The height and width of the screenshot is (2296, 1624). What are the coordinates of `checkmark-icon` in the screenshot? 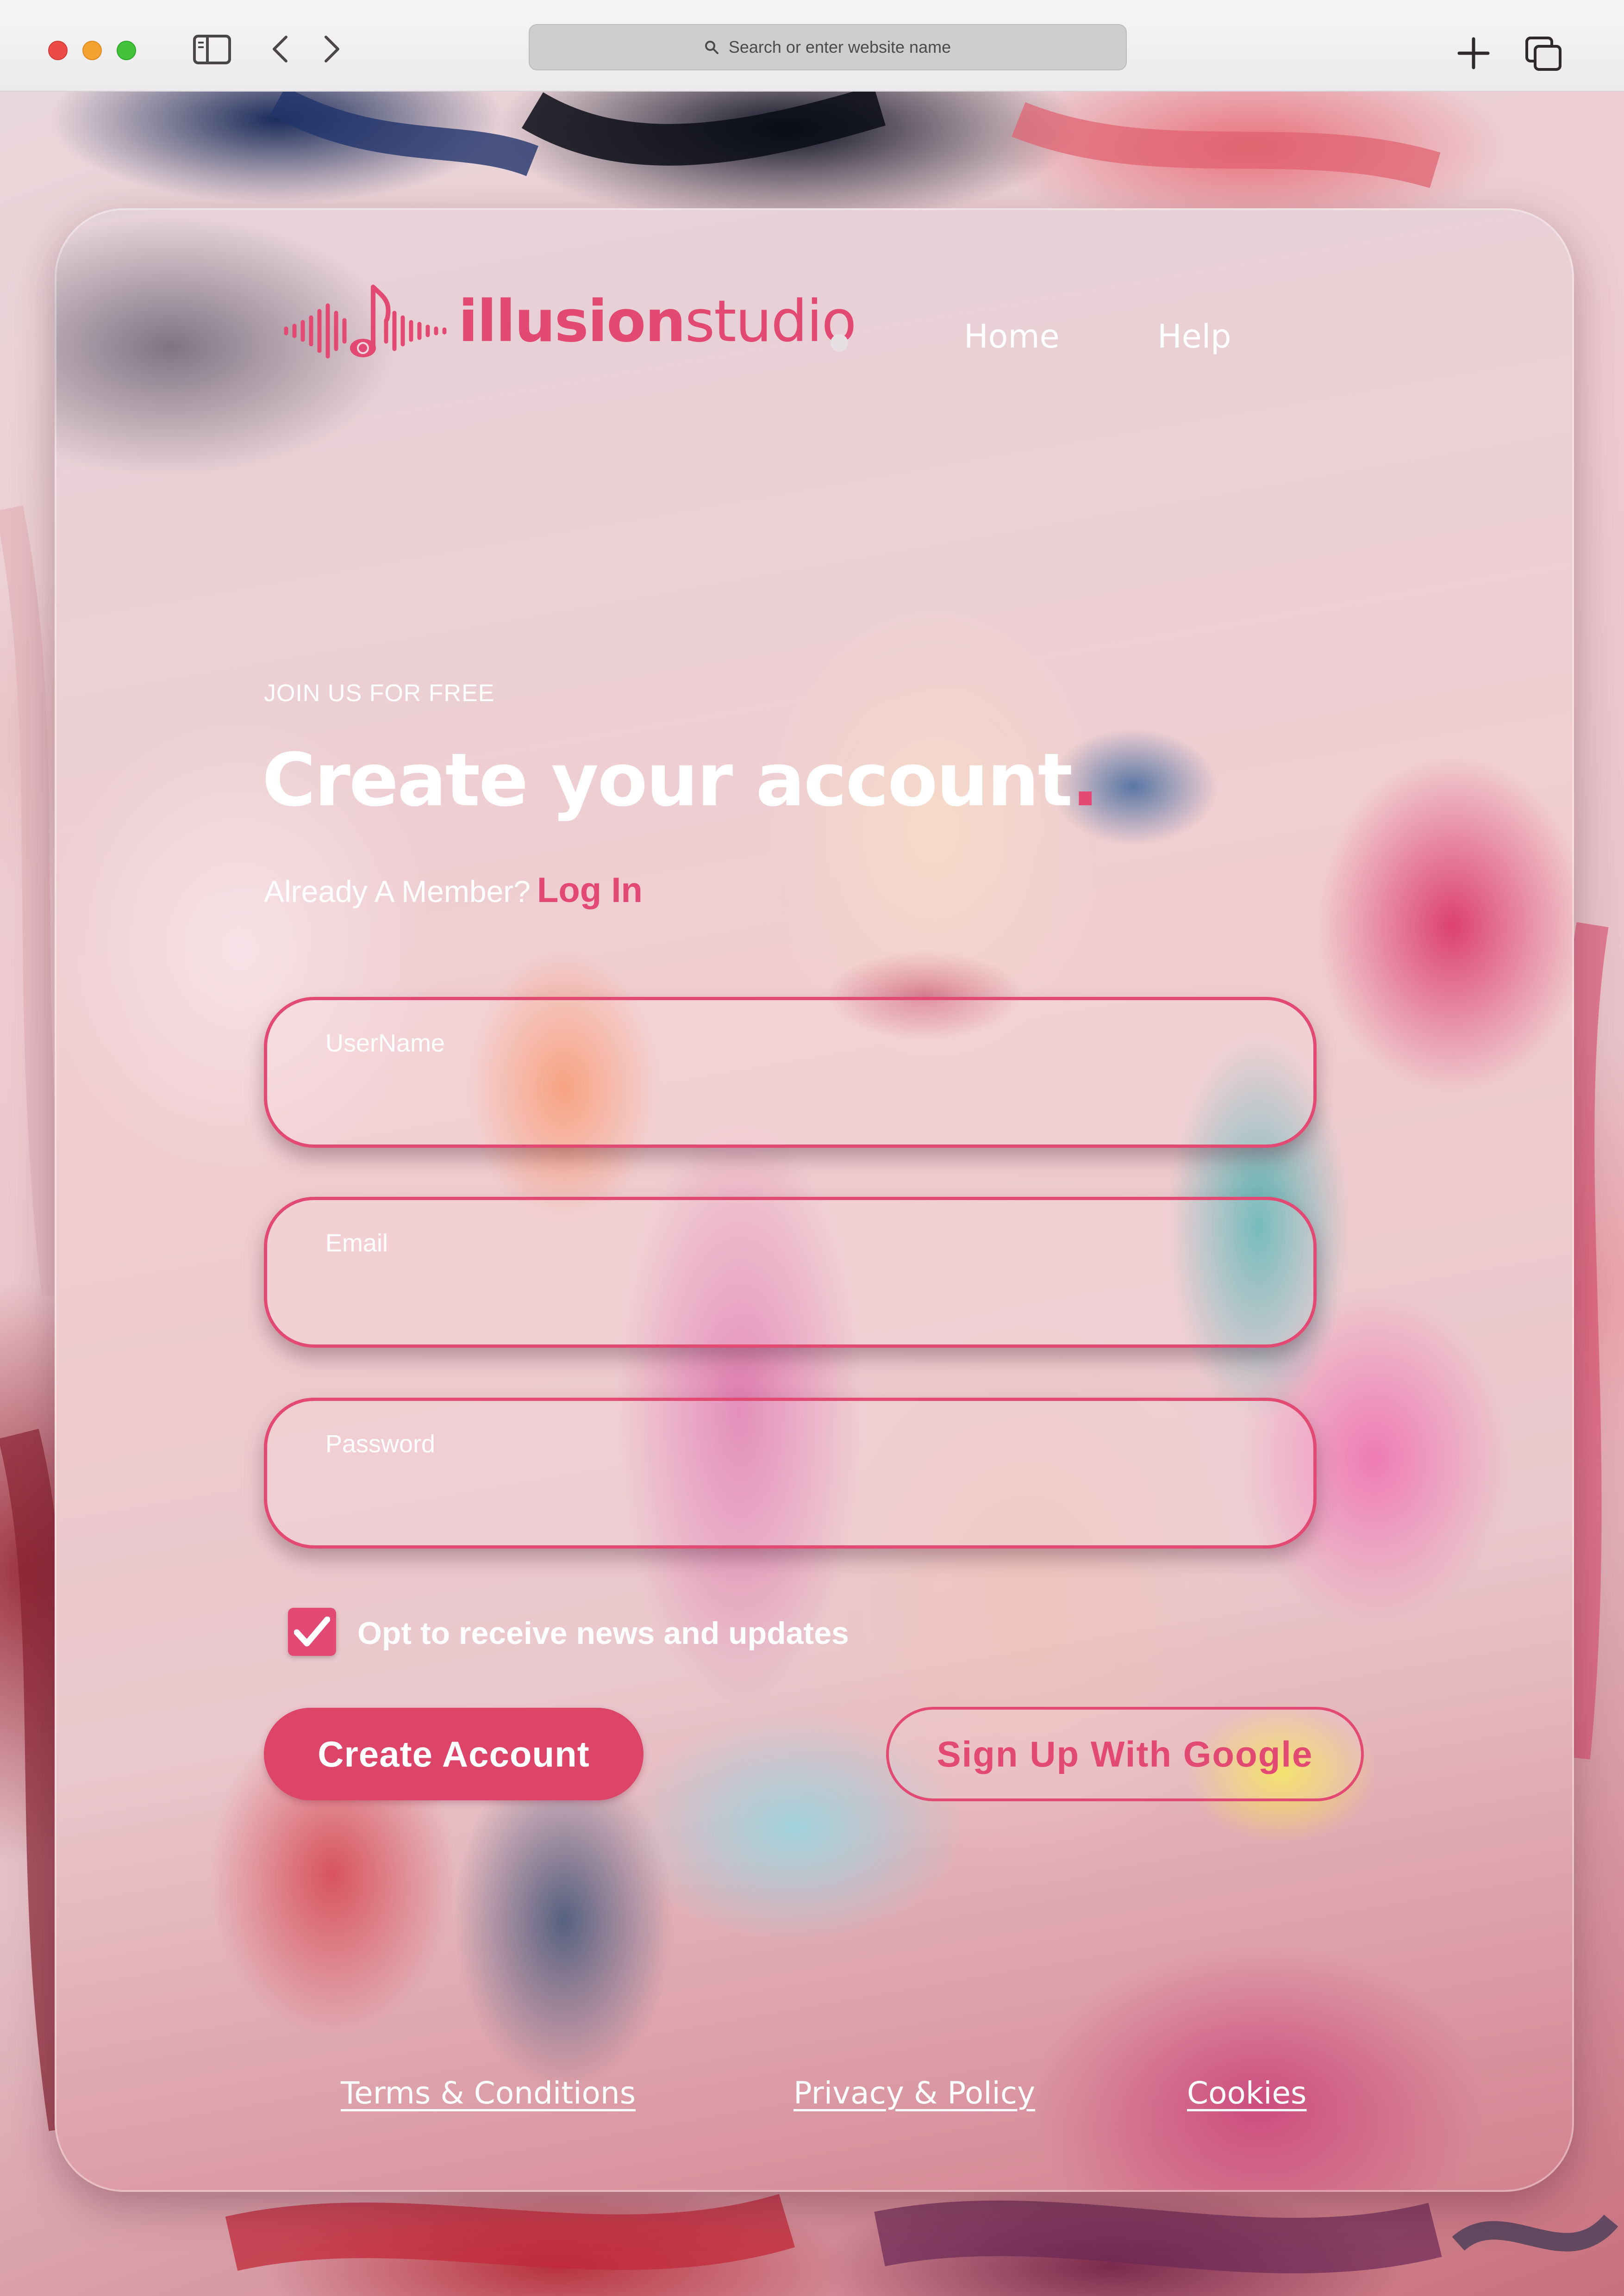 It's located at (312, 1632).